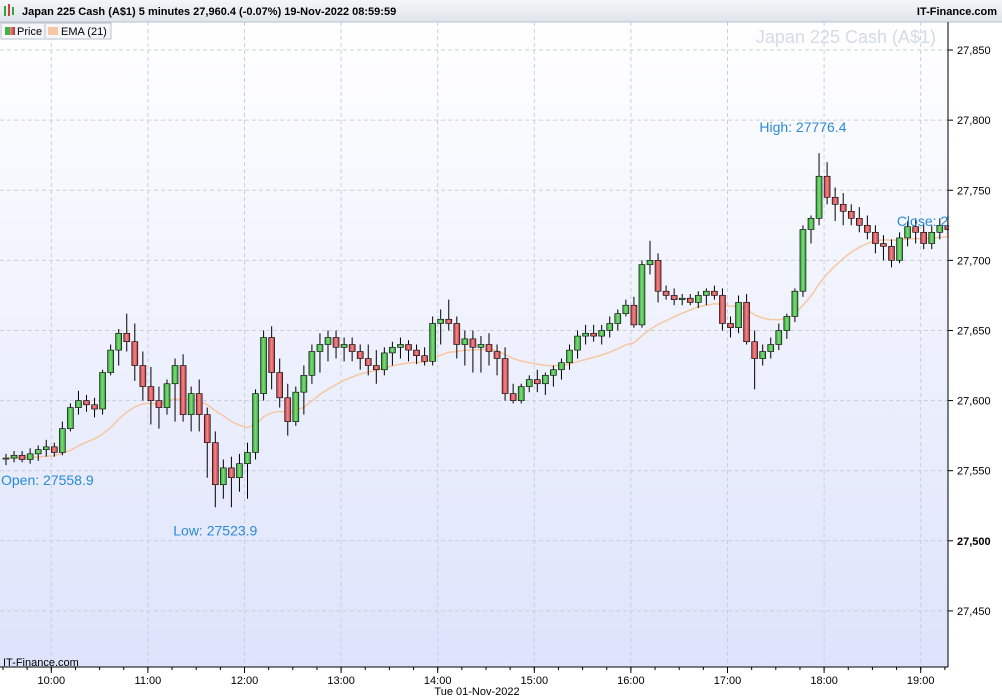 This screenshot has height=700, width=1002. Describe the element at coordinates (215, 530) in the screenshot. I see `price-annotation: Low: 27523.9` at that location.